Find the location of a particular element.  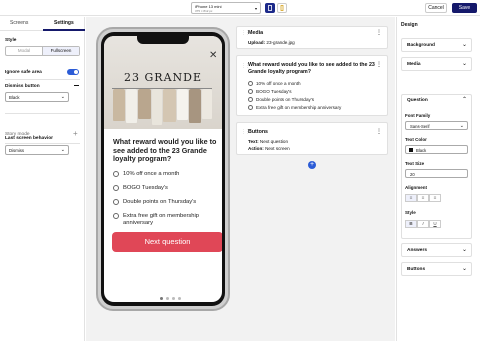

text-size-input: 20 is located at coordinates (436, 173).